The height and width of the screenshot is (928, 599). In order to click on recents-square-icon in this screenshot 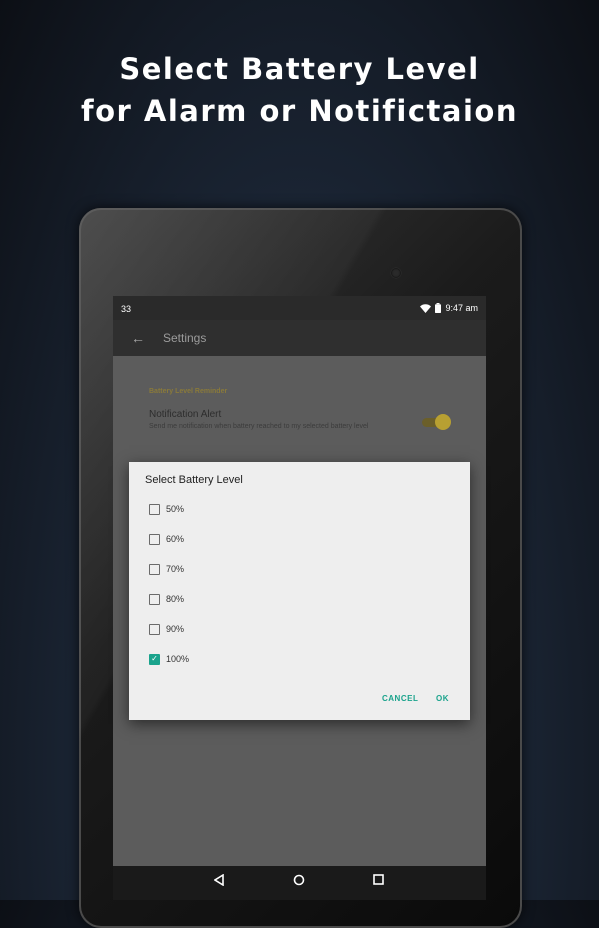, I will do `click(378, 879)`.